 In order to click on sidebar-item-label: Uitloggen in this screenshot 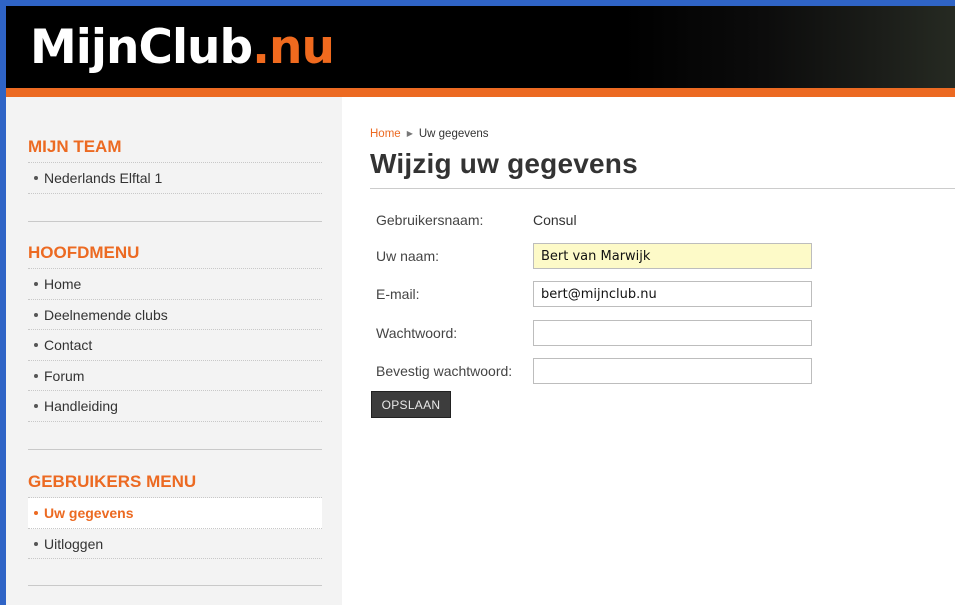, I will do `click(74, 543)`.